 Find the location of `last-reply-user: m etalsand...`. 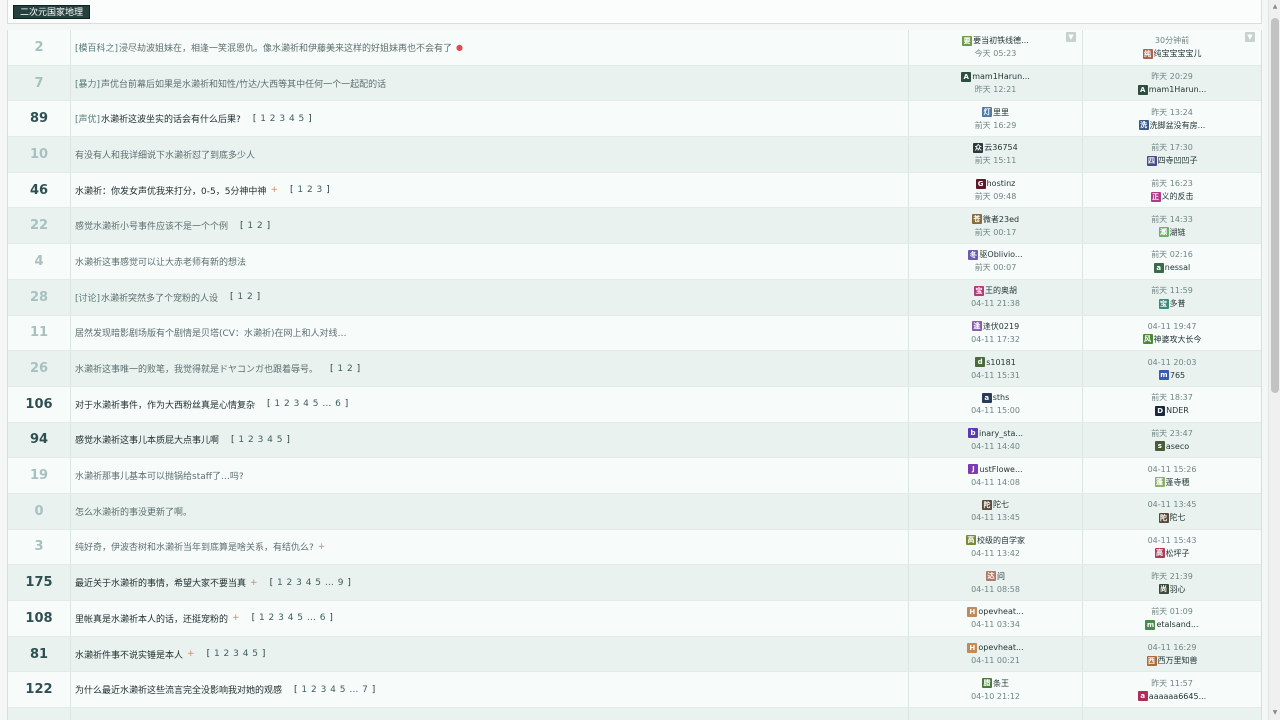

last-reply-user: m etalsand... is located at coordinates (1172, 624).